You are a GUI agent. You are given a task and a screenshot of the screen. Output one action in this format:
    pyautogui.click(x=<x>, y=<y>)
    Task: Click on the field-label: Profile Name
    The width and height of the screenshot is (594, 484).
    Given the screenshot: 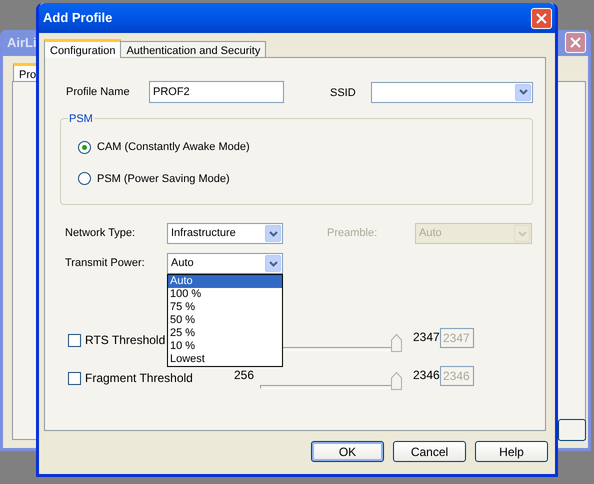 What is the action you would take?
    pyautogui.click(x=98, y=92)
    